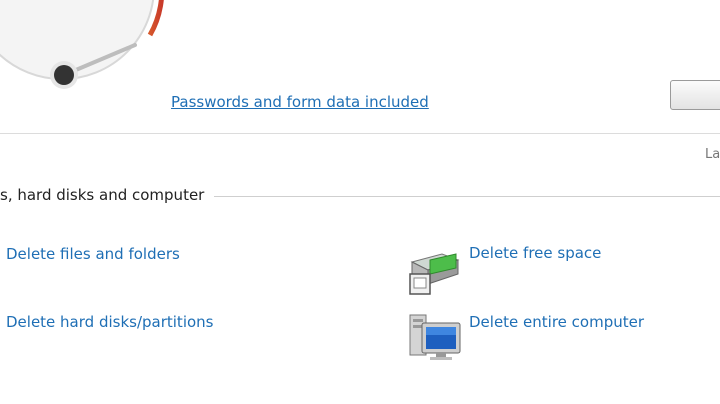 The height and width of the screenshot is (404, 720). I want to click on computer-icon, so click(435, 337).